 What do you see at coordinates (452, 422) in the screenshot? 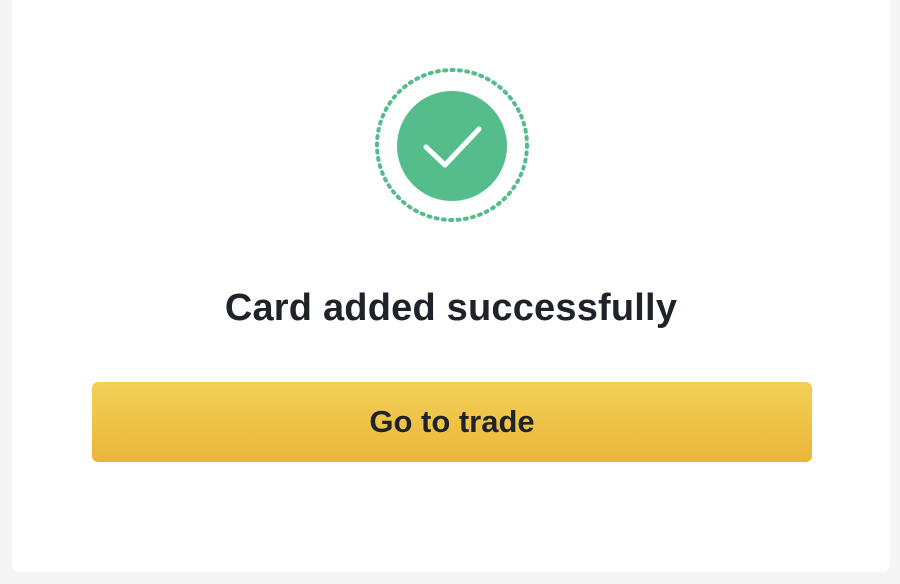
I see `go-to-trade-button: Go to trade` at bounding box center [452, 422].